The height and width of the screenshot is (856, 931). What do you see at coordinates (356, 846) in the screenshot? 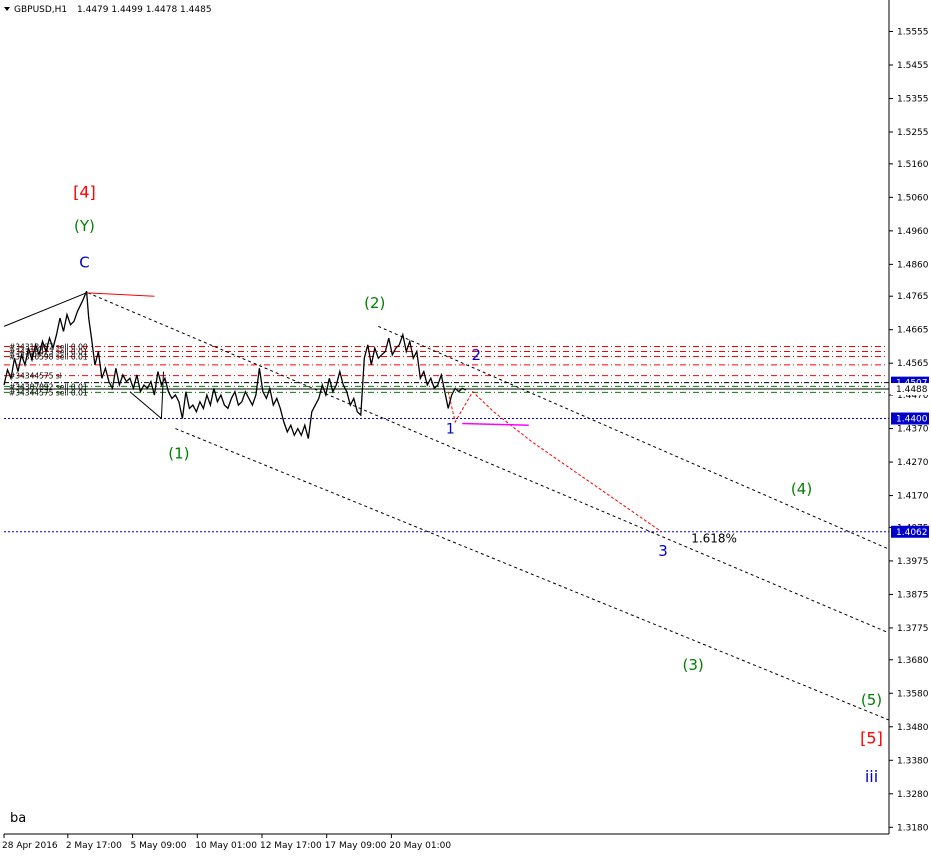
I see `time-tick-label: 17 May 09:00` at bounding box center [356, 846].